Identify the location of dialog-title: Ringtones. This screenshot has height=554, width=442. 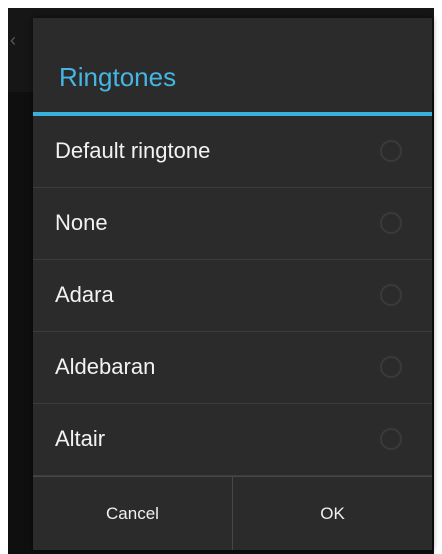
(118, 77).